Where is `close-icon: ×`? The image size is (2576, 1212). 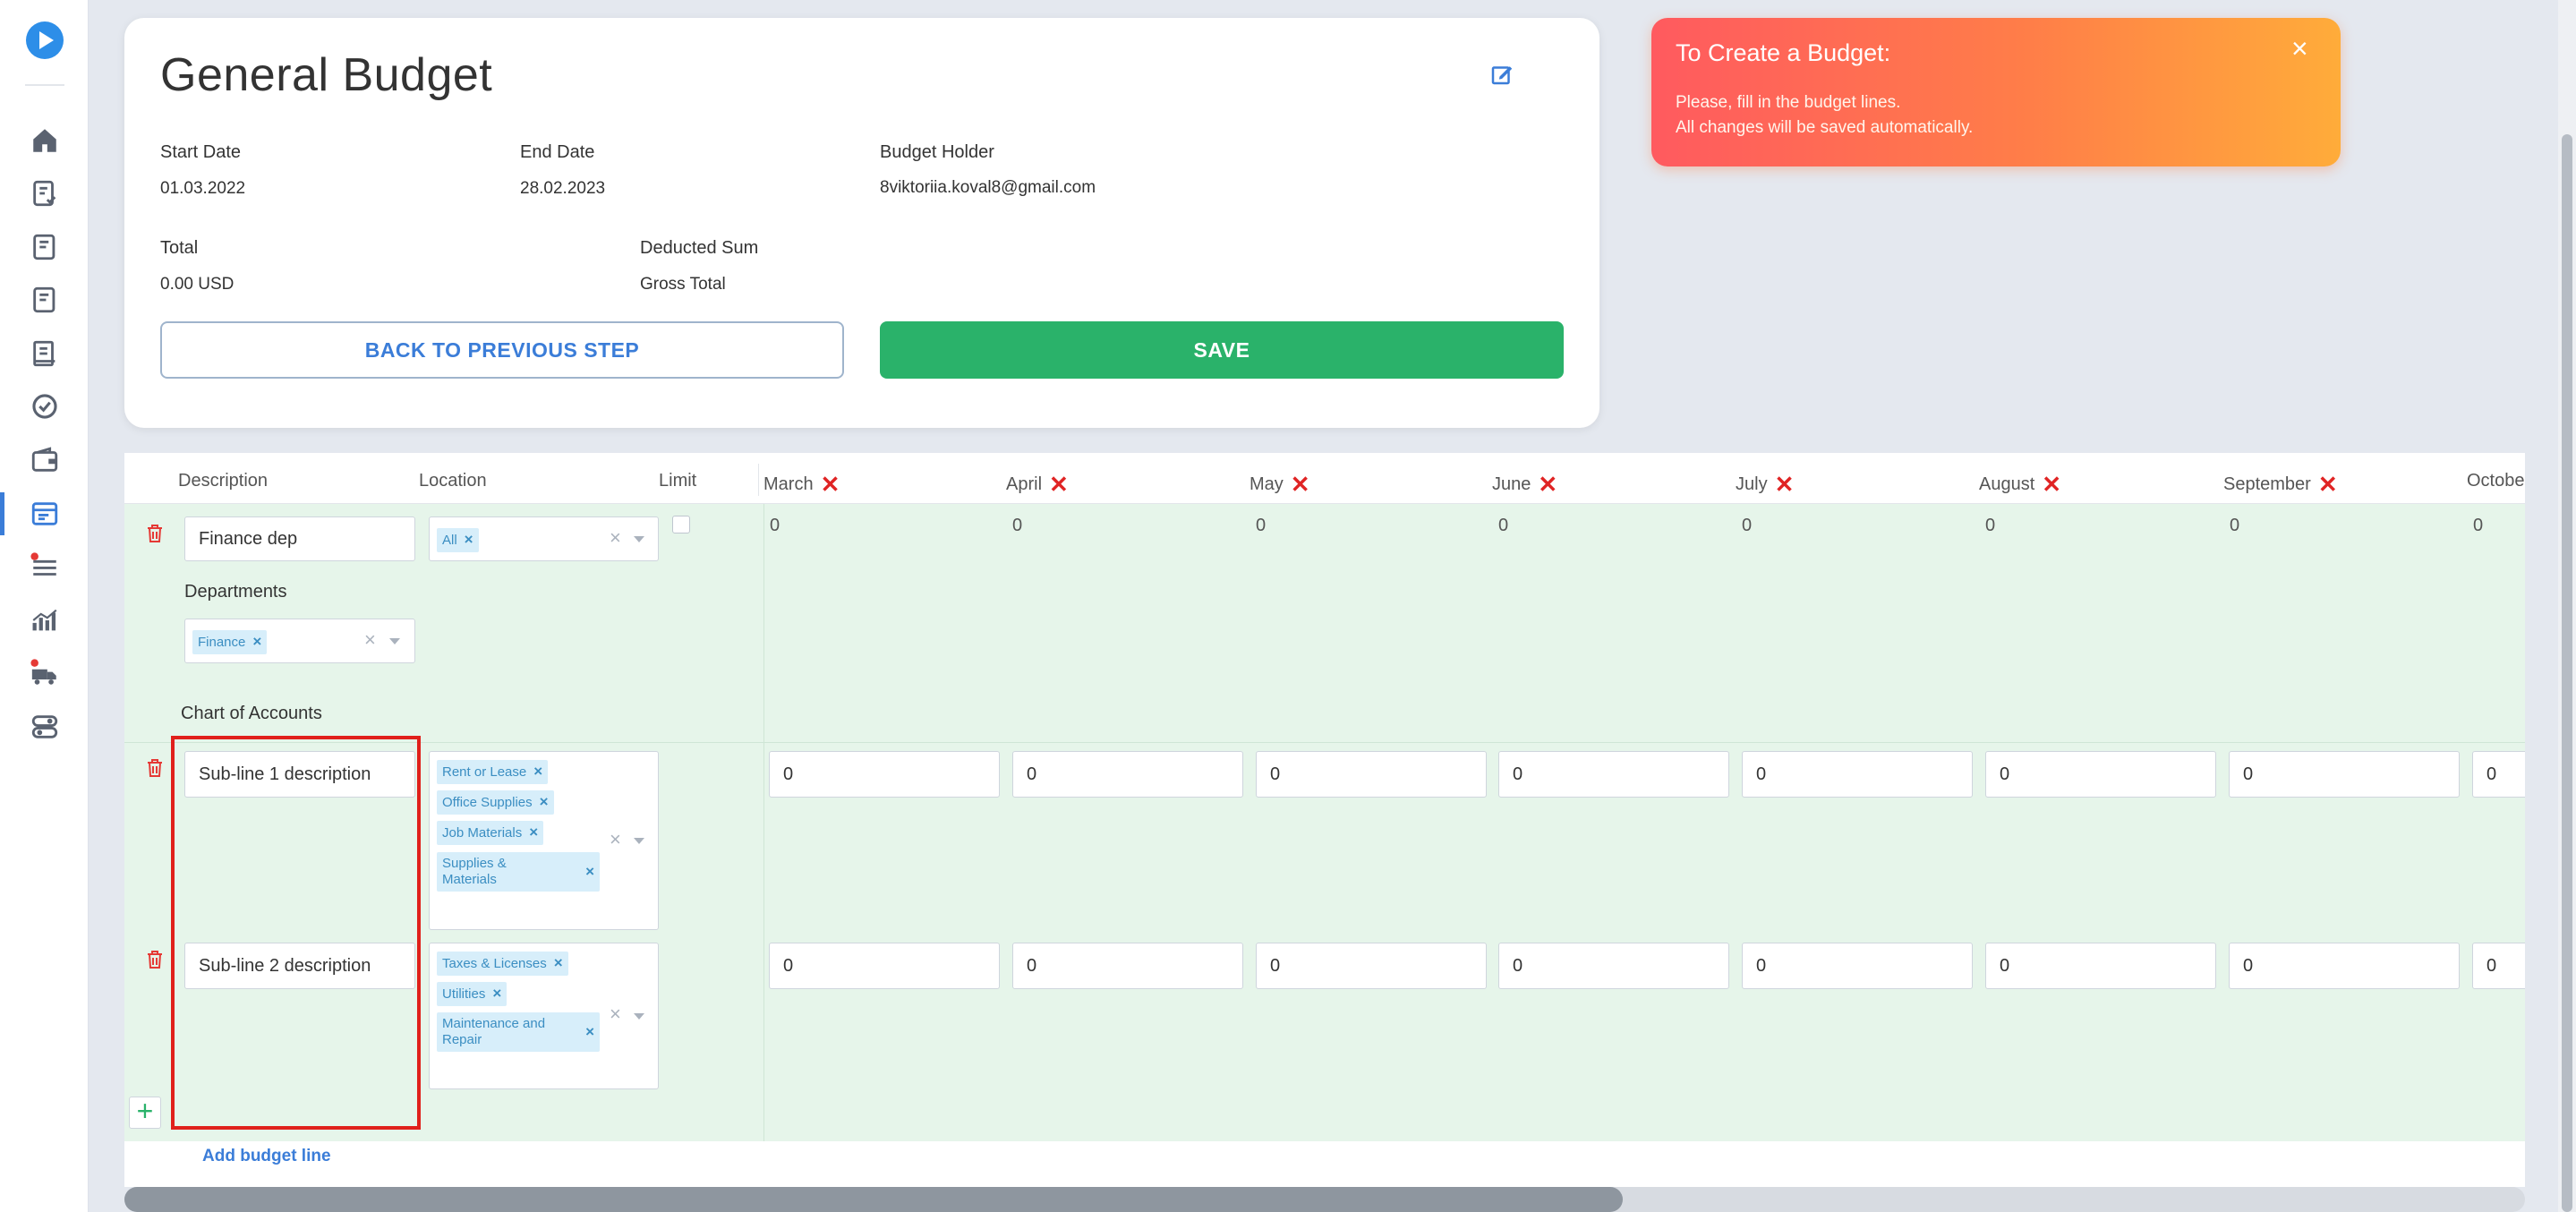
close-icon: × is located at coordinates (2299, 48).